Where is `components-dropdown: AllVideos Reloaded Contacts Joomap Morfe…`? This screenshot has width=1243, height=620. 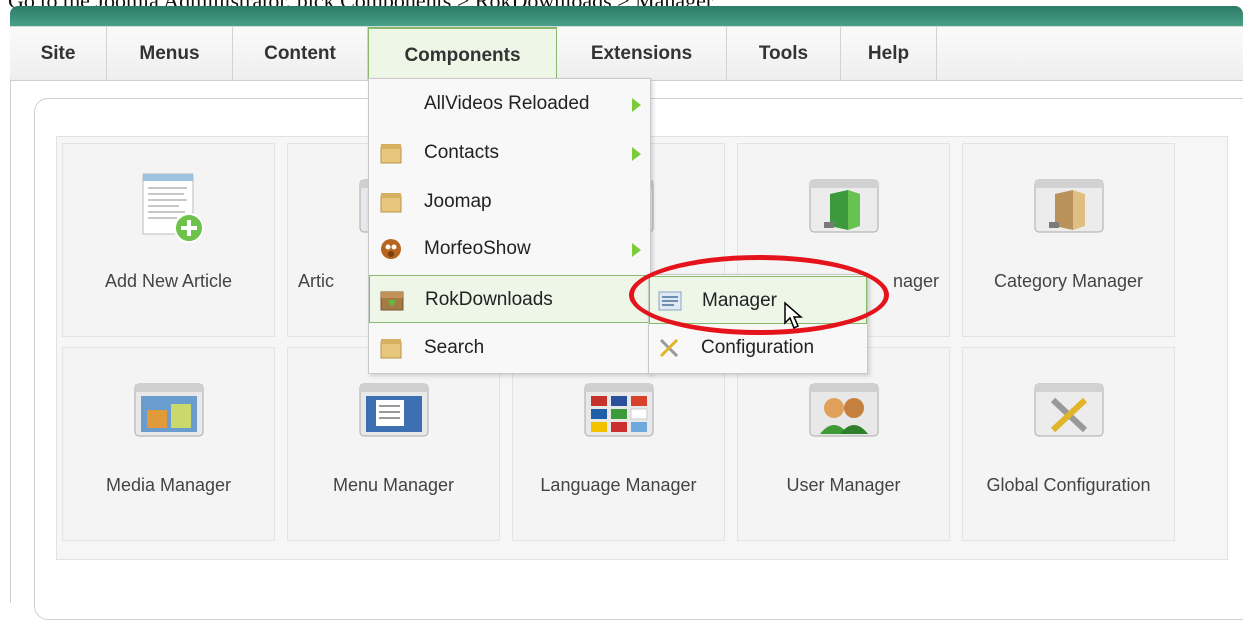
components-dropdown: AllVideos Reloaded Contacts Joomap Morfe… is located at coordinates (509, 226).